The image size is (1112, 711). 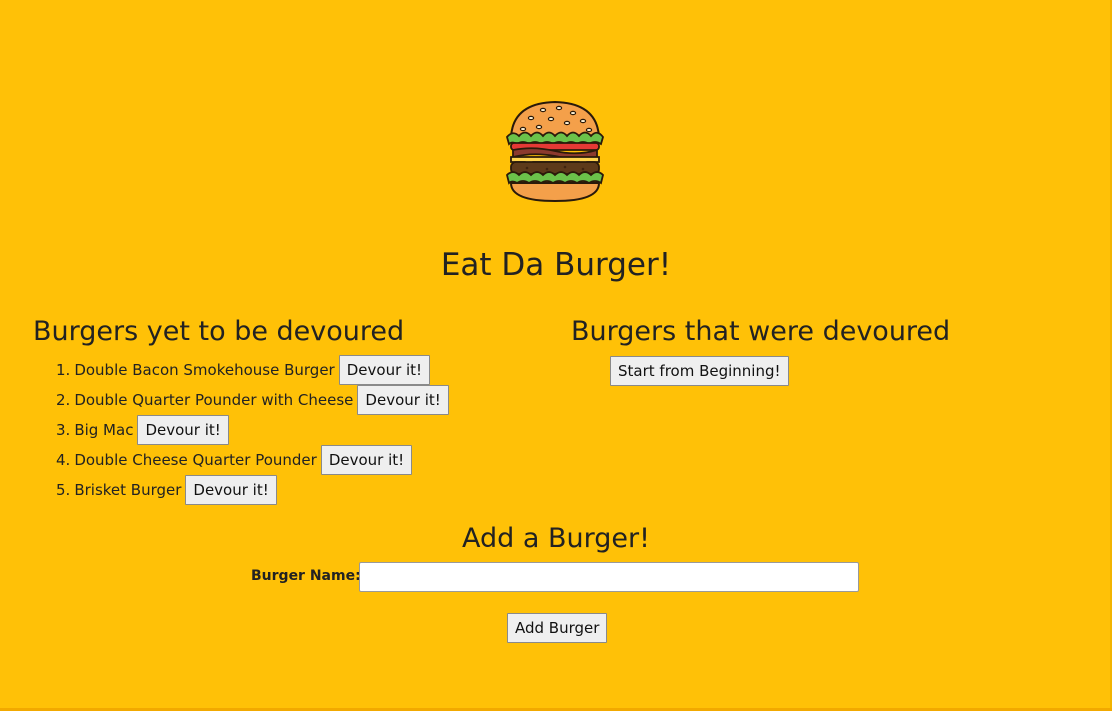 I want to click on devoured-heading: Burgers that were devoured, so click(x=761, y=331).